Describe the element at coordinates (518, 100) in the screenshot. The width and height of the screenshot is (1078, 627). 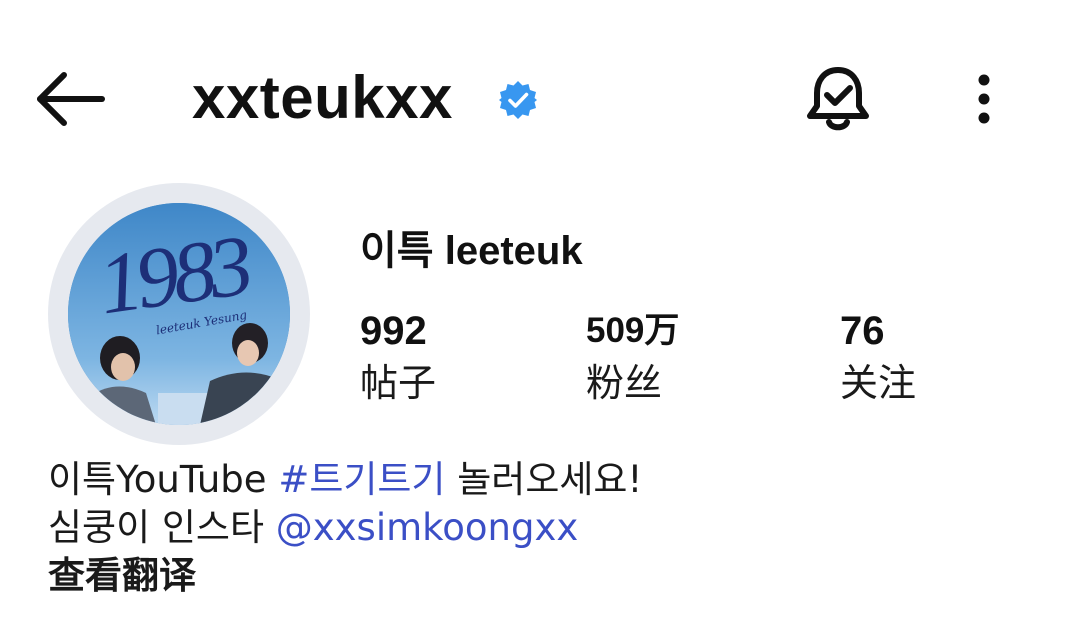
I see `verified-badge-icon` at that location.